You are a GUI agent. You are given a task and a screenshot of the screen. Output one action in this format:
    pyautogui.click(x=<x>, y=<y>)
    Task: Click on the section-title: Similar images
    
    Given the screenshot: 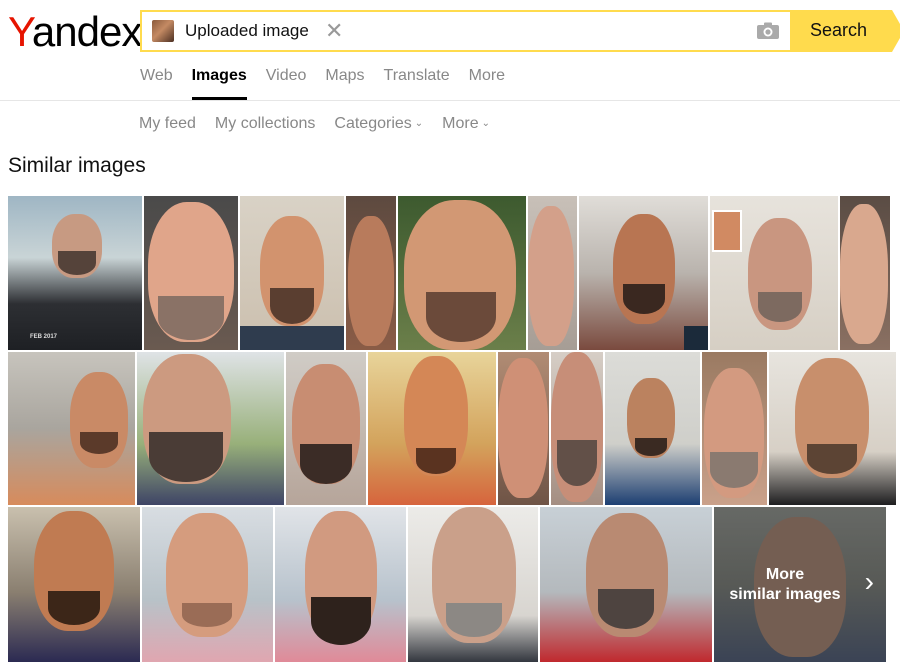 What is the action you would take?
    pyautogui.click(x=77, y=165)
    